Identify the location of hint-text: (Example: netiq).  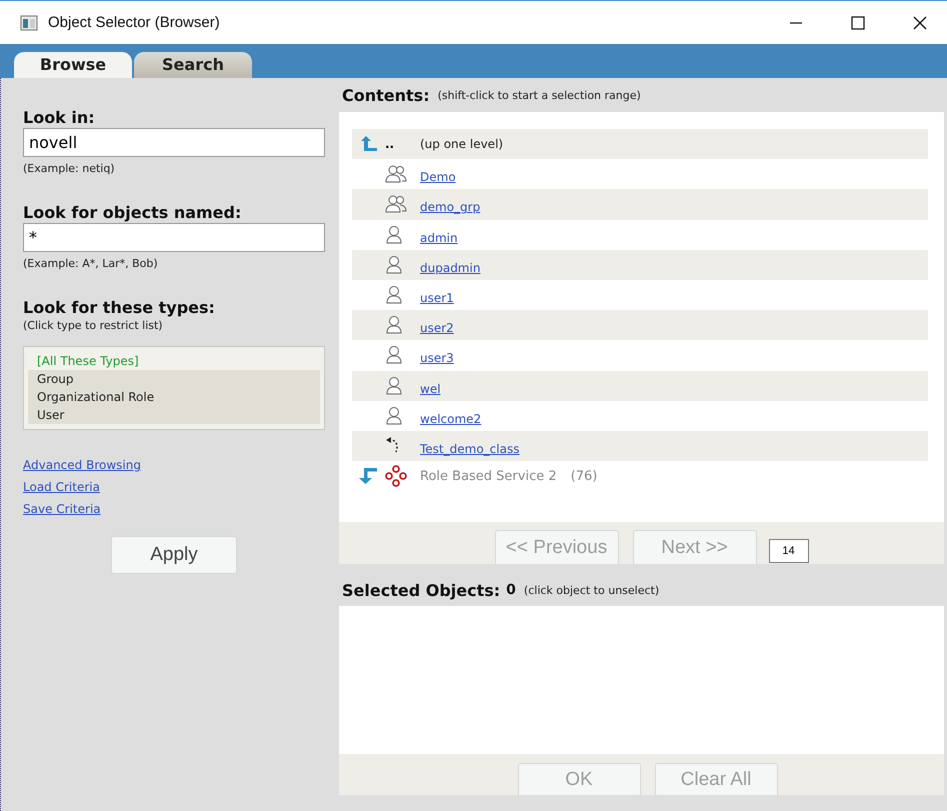
(69, 168).